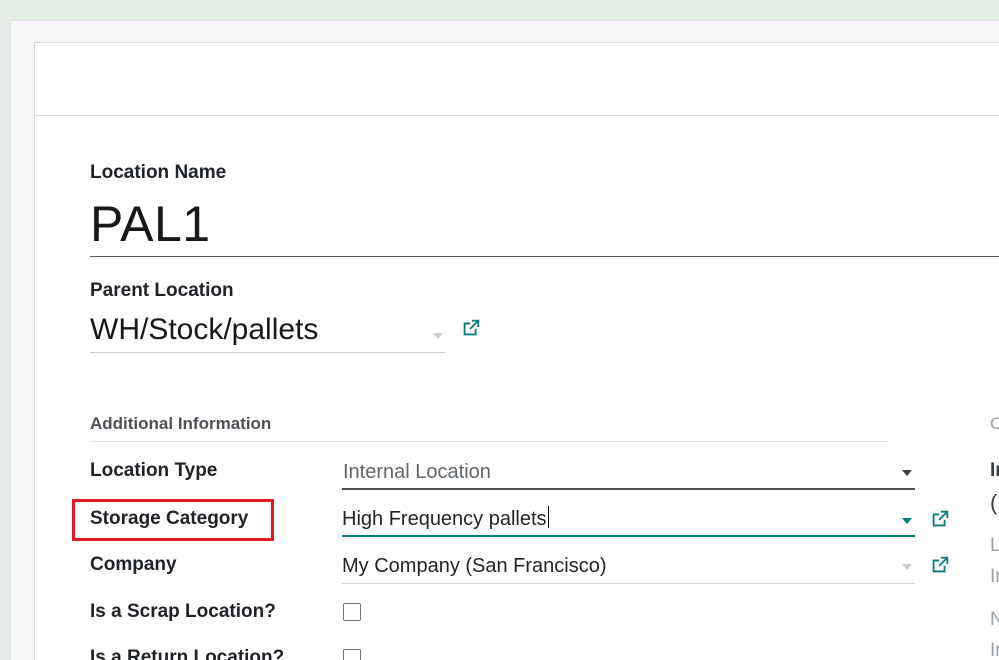  What do you see at coordinates (352, 612) in the screenshot?
I see `scrap-location-checkbox` at bounding box center [352, 612].